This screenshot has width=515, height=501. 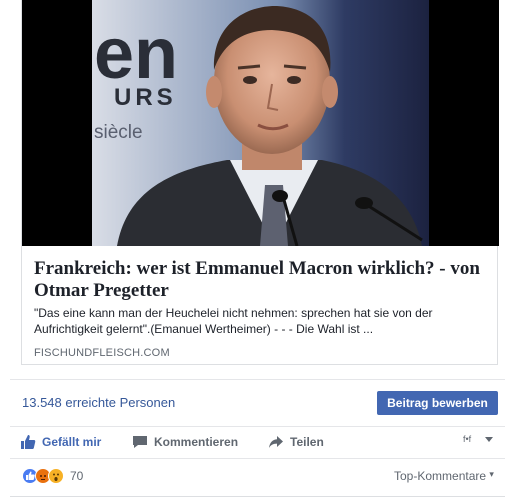 What do you see at coordinates (118, 132) in the screenshot?
I see `photo-backdrop-text-3: siècle` at bounding box center [118, 132].